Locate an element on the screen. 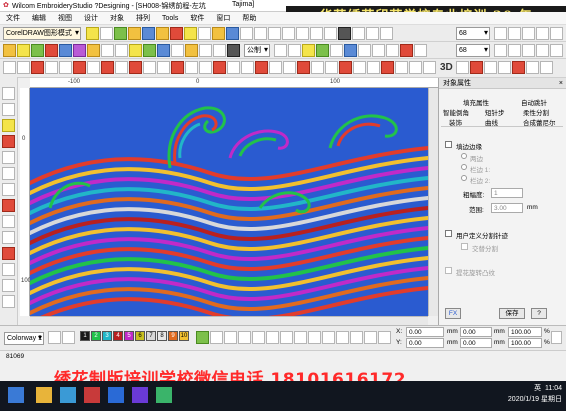 The image size is (566, 411). show-needle-icon is located at coordinates (392, 50).